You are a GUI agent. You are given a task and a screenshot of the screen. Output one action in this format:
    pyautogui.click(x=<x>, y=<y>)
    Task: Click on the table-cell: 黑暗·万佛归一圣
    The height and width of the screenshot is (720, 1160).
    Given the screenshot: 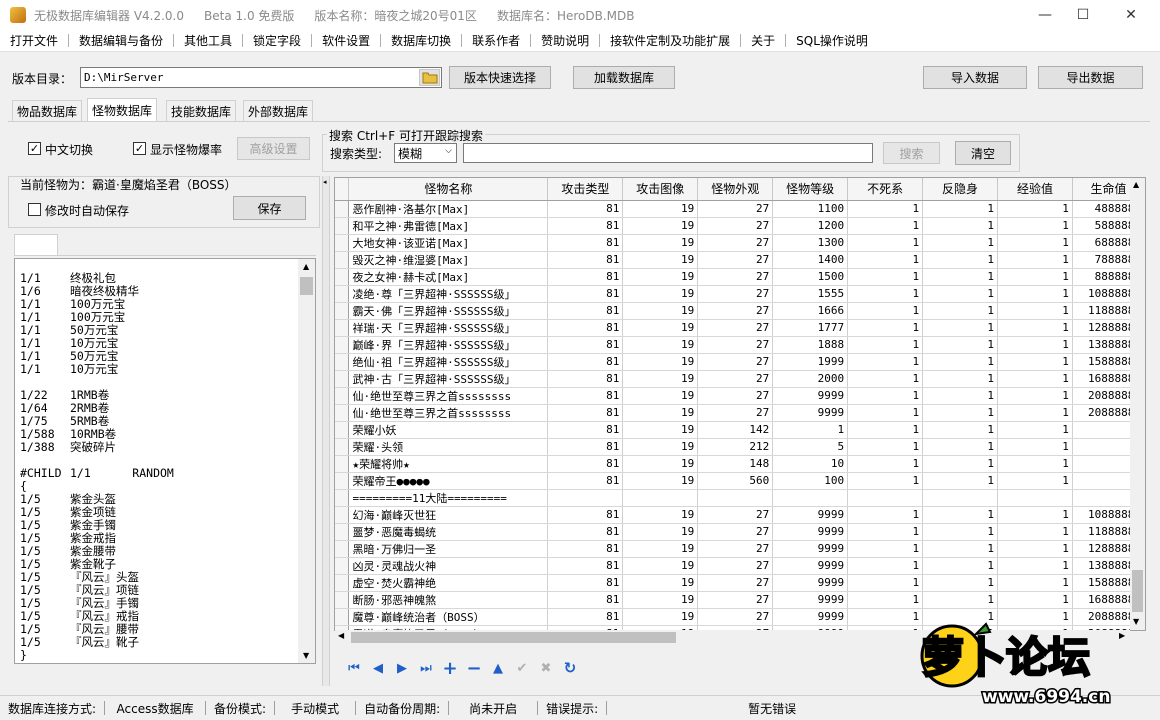 What is the action you would take?
    pyautogui.click(x=448, y=549)
    